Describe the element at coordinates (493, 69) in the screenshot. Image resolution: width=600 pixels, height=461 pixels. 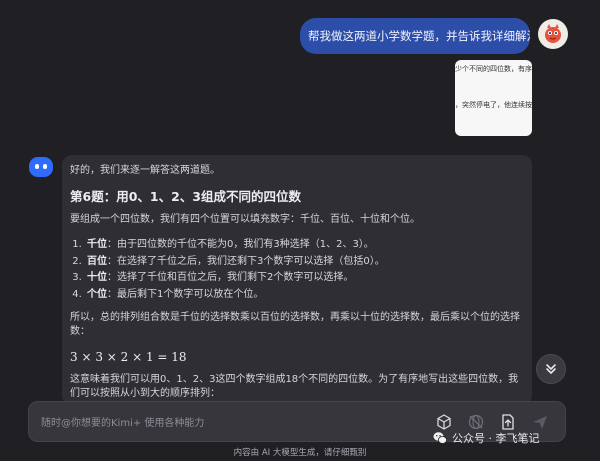
I see `attachment-text-line: 少个不同的四位数，有序` at that location.